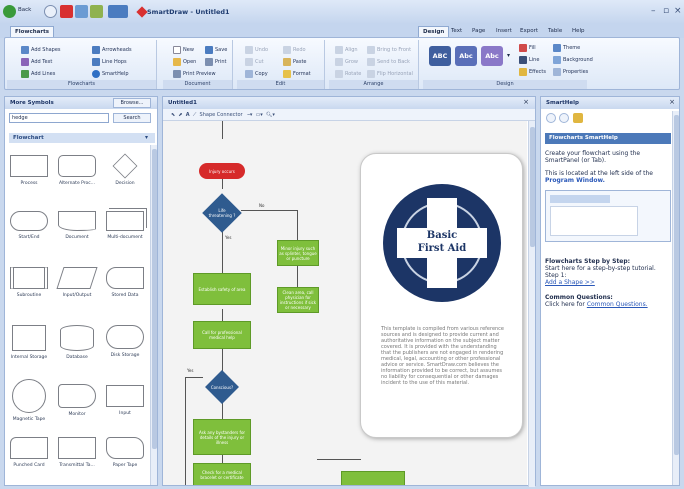 This screenshot has height=489, width=684. Describe the element at coordinates (672, 102) in the screenshot. I see `close-smarthelp-icon: ×` at that location.